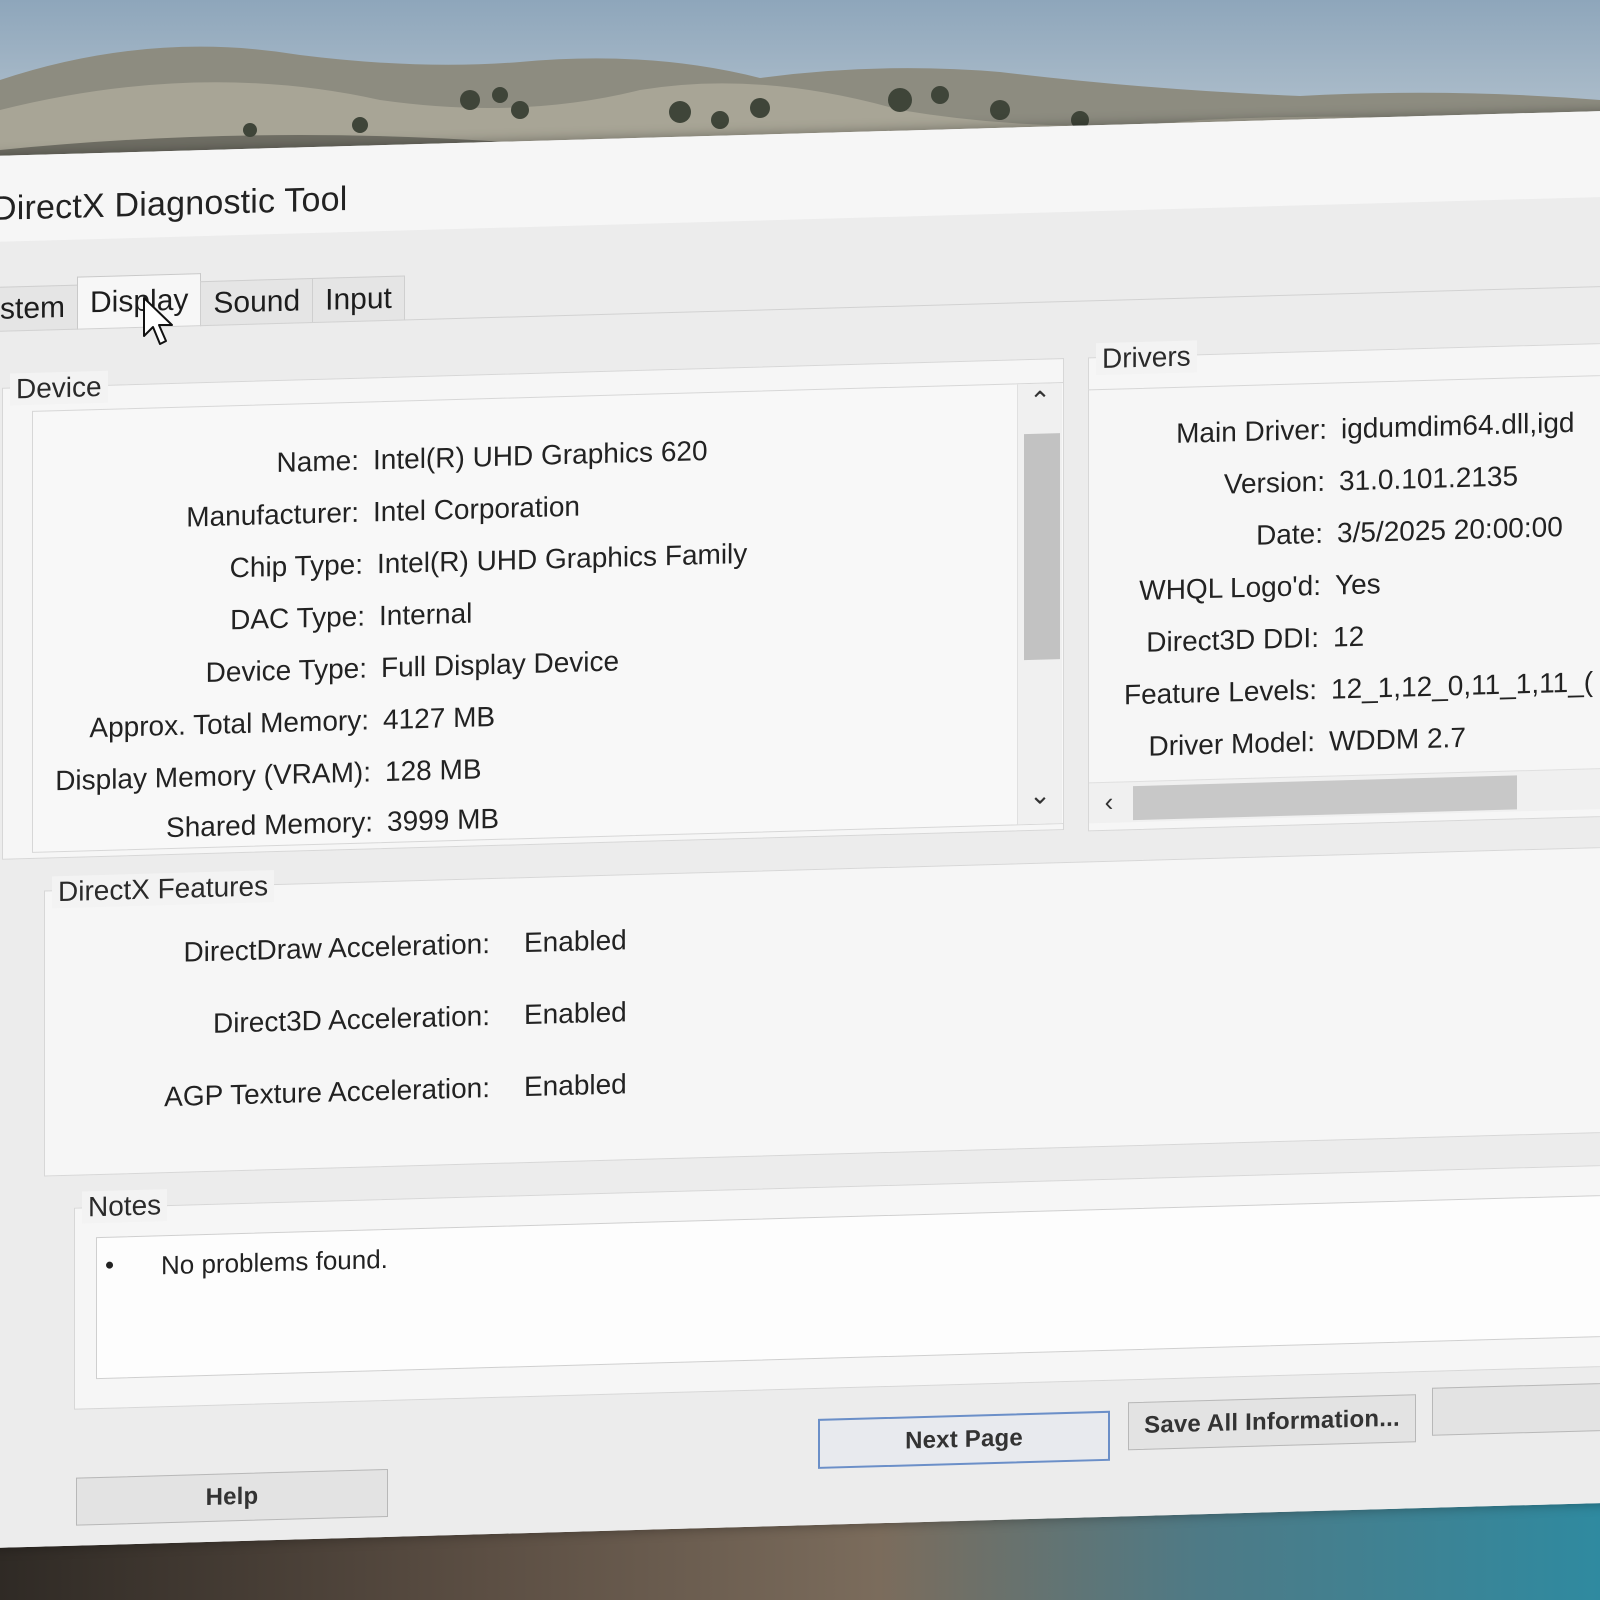  Describe the element at coordinates (158, 321) in the screenshot. I see `mouse-pointer-icon` at that location.